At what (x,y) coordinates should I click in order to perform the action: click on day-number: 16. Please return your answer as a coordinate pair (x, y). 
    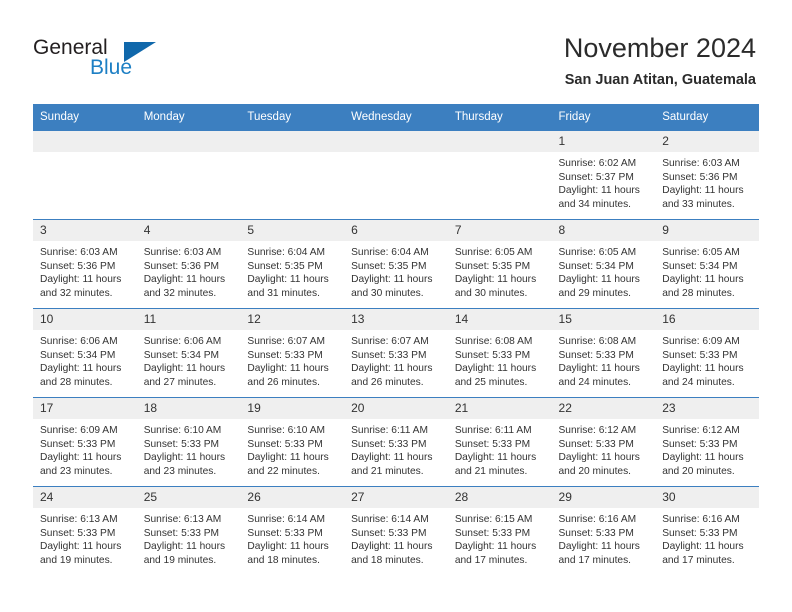
    Looking at the image, I should click on (707, 319).